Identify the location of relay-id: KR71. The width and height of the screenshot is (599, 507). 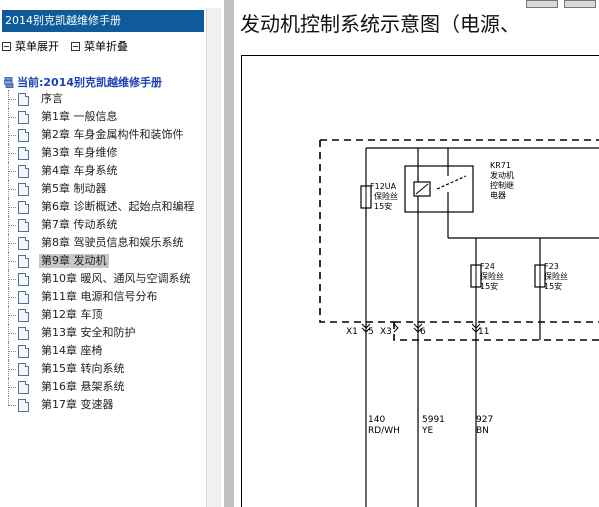
(500, 165).